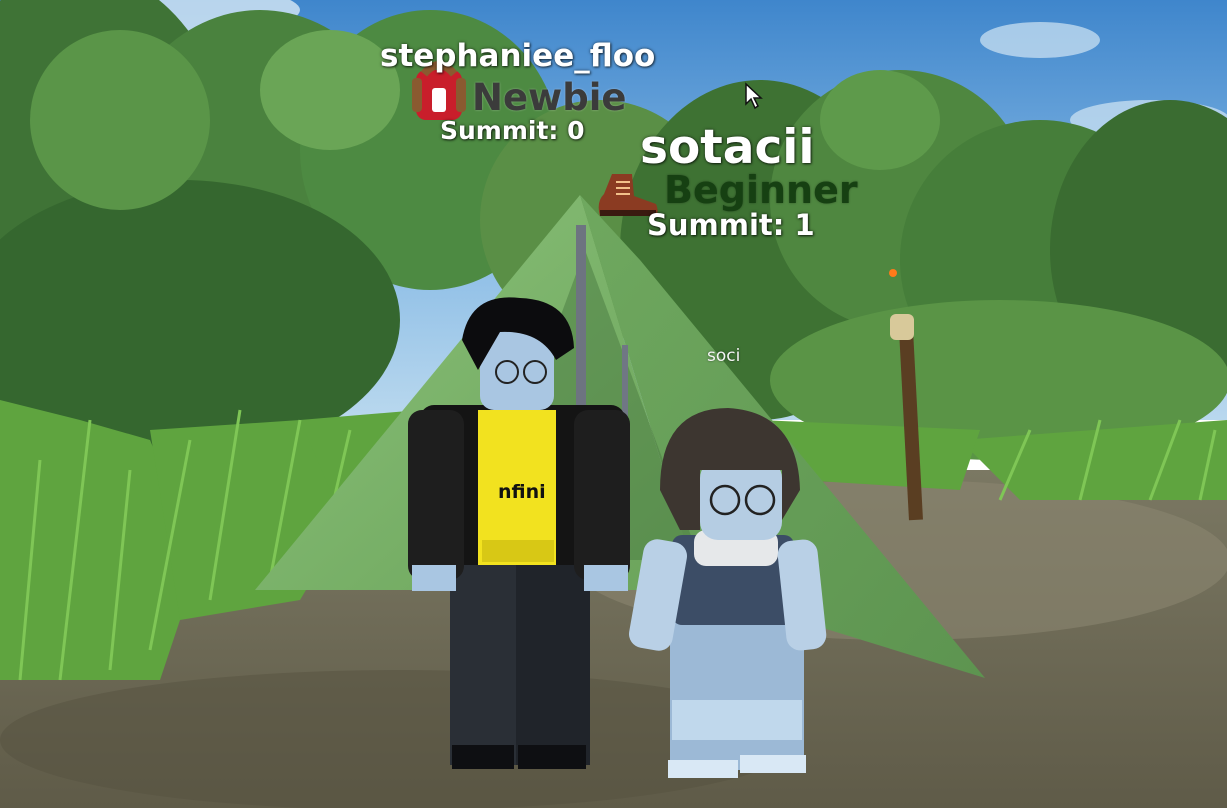 The width and height of the screenshot is (1227, 808). I want to click on cloud, so click(1040, 40).